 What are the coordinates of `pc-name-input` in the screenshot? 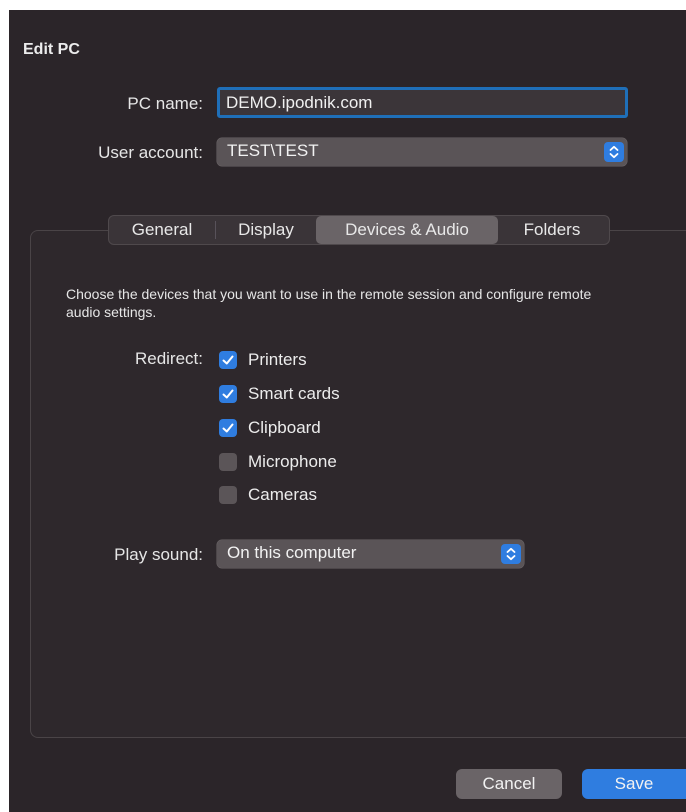 It's located at (422, 102).